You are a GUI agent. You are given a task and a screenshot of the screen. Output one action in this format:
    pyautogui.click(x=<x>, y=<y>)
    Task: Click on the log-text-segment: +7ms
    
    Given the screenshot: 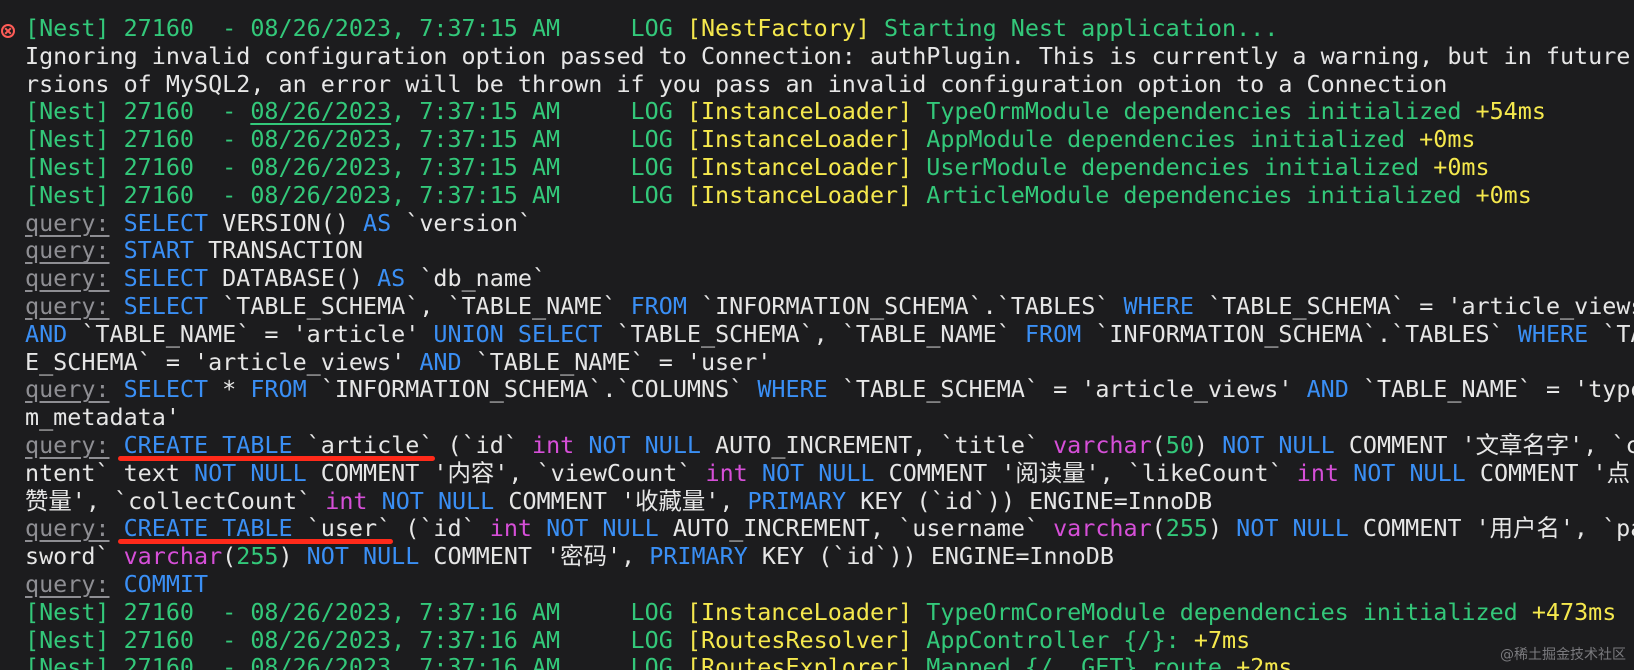 What is the action you would take?
    pyautogui.click(x=1222, y=639)
    